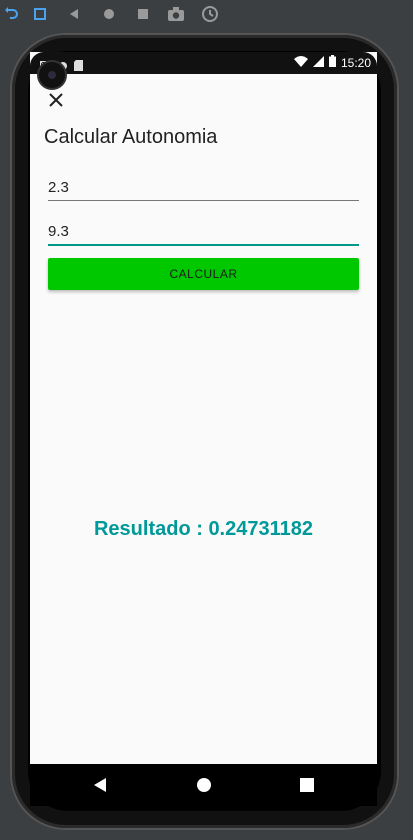  What do you see at coordinates (100, 785) in the screenshot?
I see `nav-back-icon` at bounding box center [100, 785].